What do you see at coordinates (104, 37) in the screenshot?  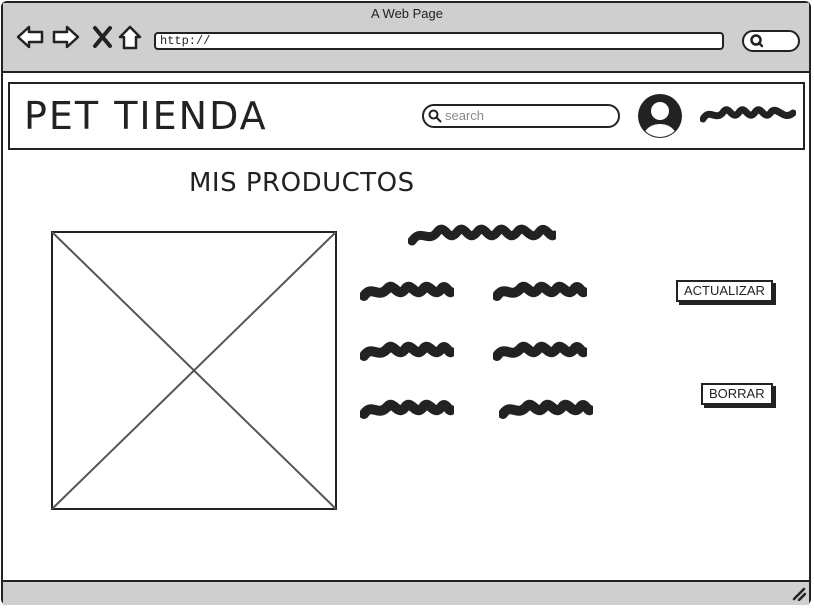 I see `close-icon` at bounding box center [104, 37].